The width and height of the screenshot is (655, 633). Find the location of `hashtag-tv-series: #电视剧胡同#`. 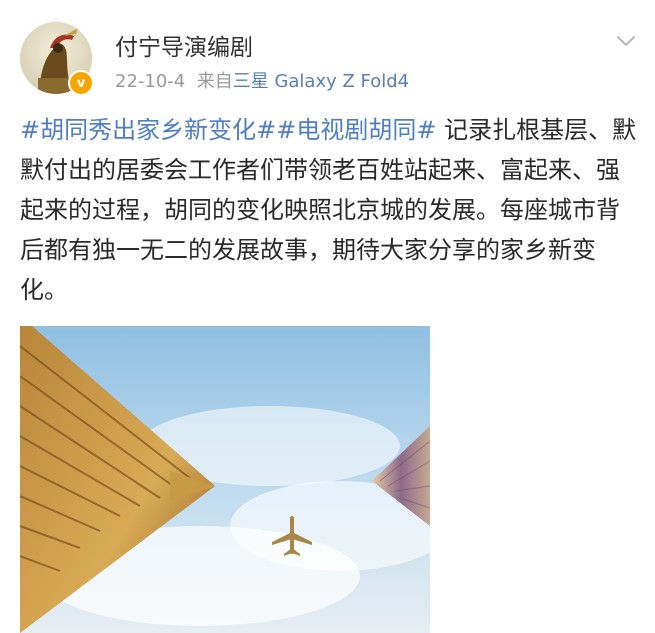

hashtag-tv-series: #电视剧胡同# is located at coordinates (356, 130).